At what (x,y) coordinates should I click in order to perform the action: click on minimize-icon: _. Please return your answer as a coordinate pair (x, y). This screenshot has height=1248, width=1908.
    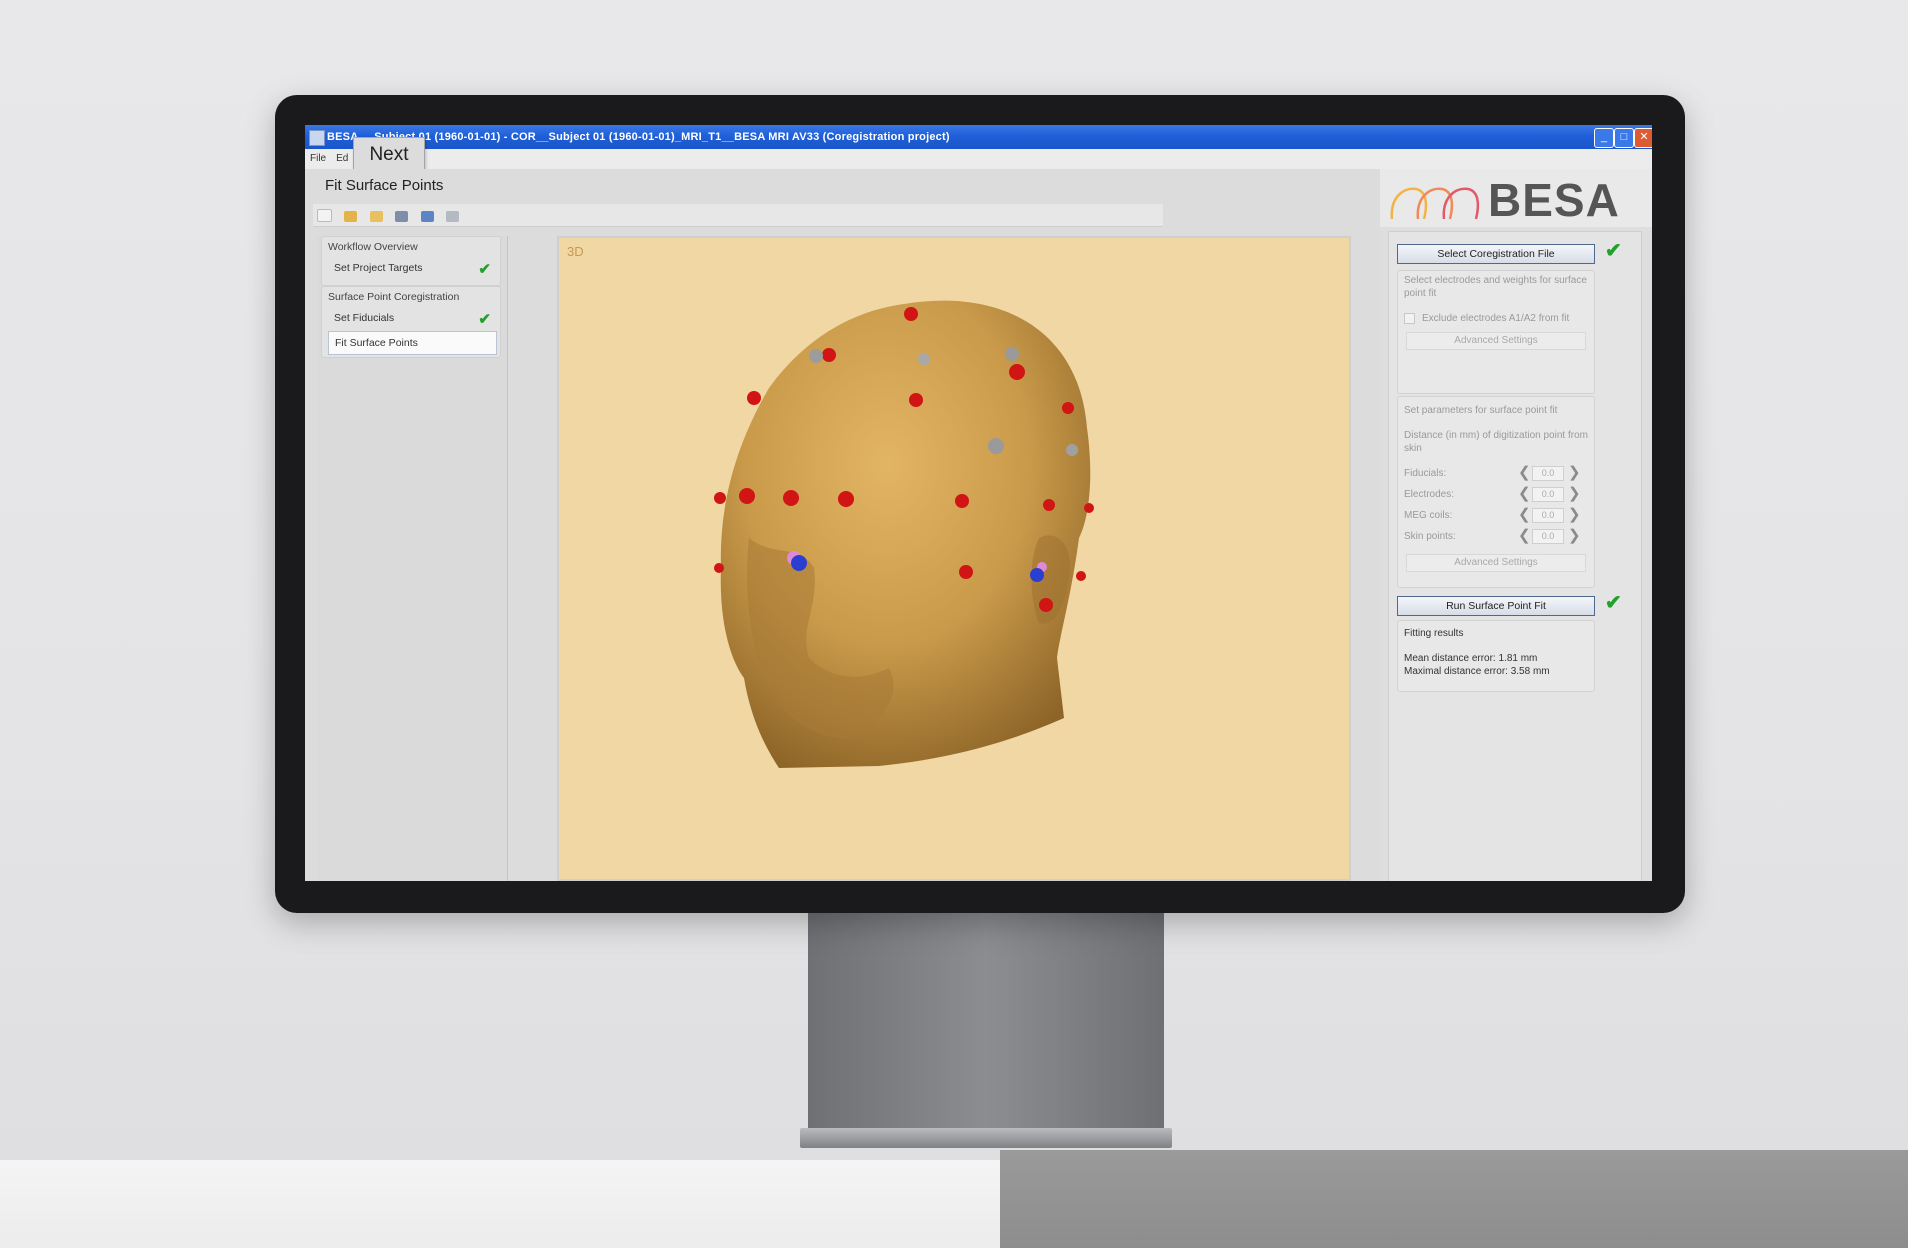
    Looking at the image, I should click on (1604, 138).